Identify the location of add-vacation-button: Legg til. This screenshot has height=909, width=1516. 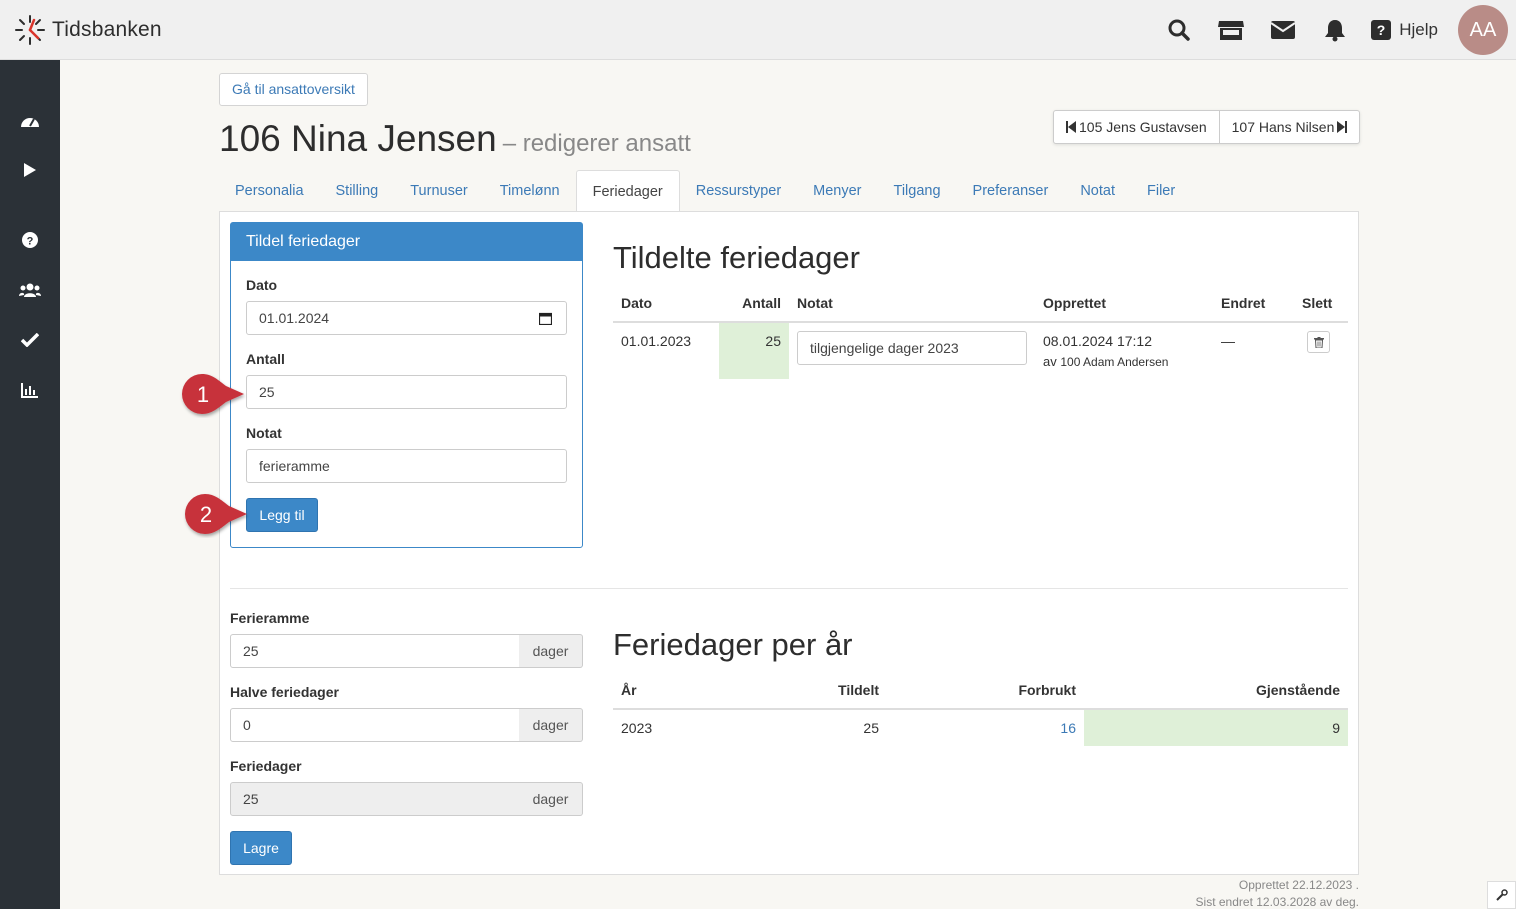
(282, 515).